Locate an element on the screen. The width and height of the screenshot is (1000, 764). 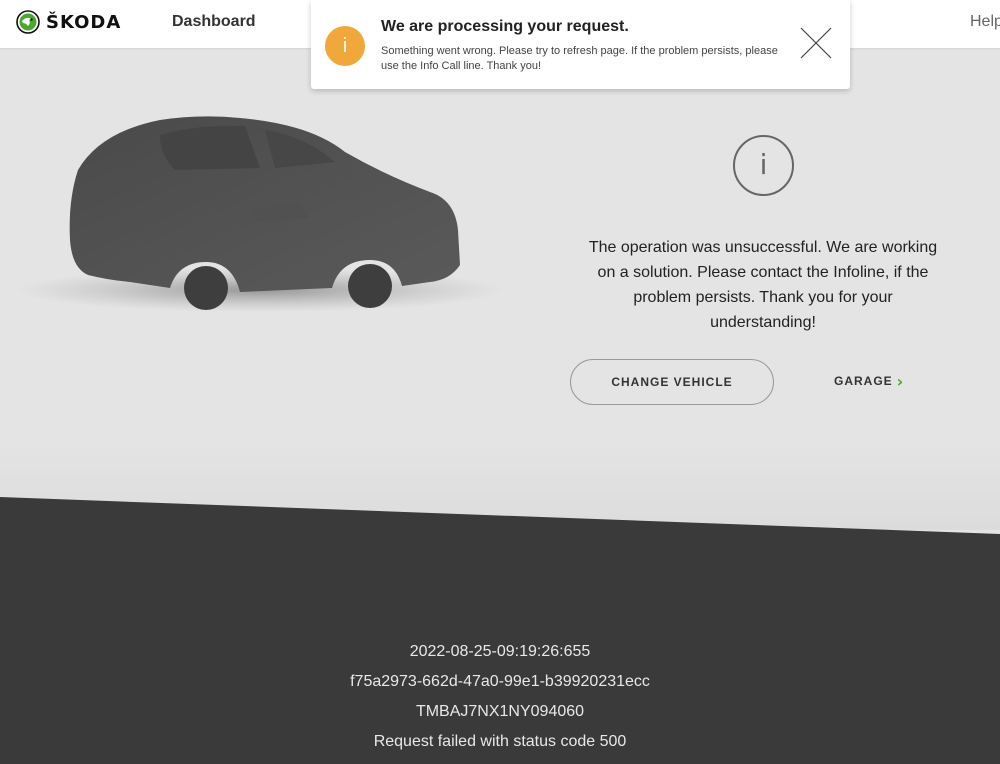
garage-link: GARAGE › is located at coordinates (869, 381).